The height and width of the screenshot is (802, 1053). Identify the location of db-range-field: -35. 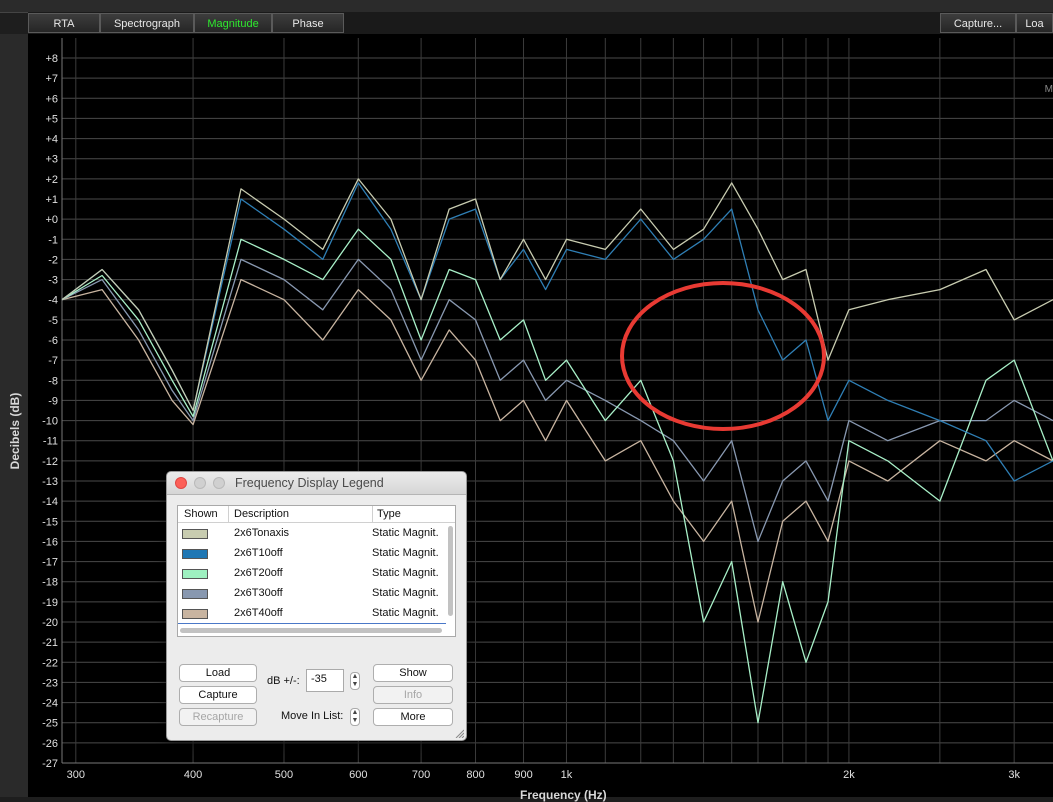
(325, 680).